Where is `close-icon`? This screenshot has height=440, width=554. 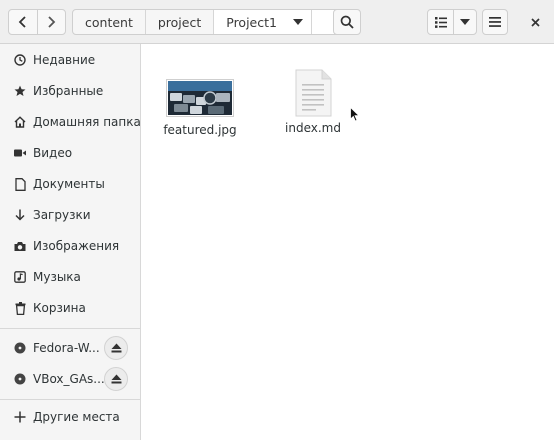
close-icon is located at coordinates (535, 22).